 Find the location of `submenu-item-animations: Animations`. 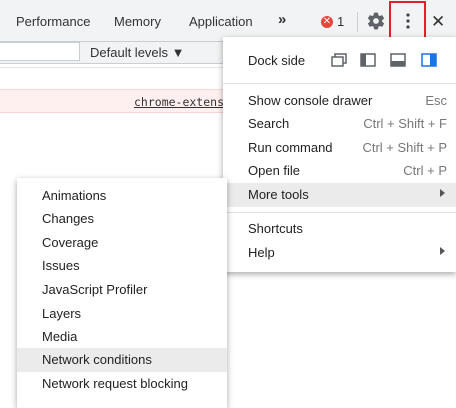

submenu-item-animations: Animations is located at coordinates (122, 196).